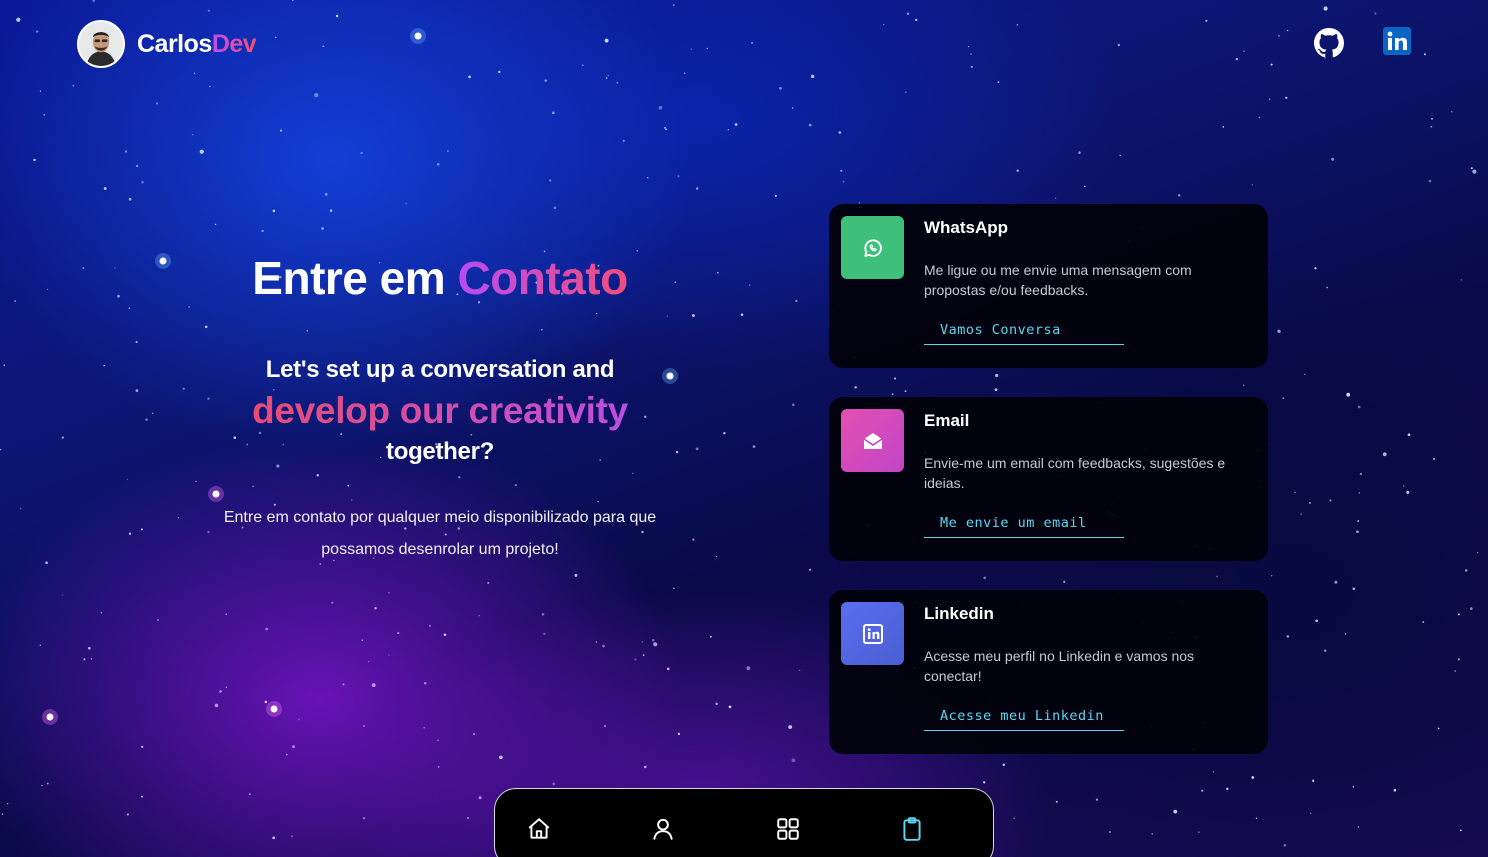 This screenshot has width=1488, height=857. I want to click on home-icon, so click(539, 829).